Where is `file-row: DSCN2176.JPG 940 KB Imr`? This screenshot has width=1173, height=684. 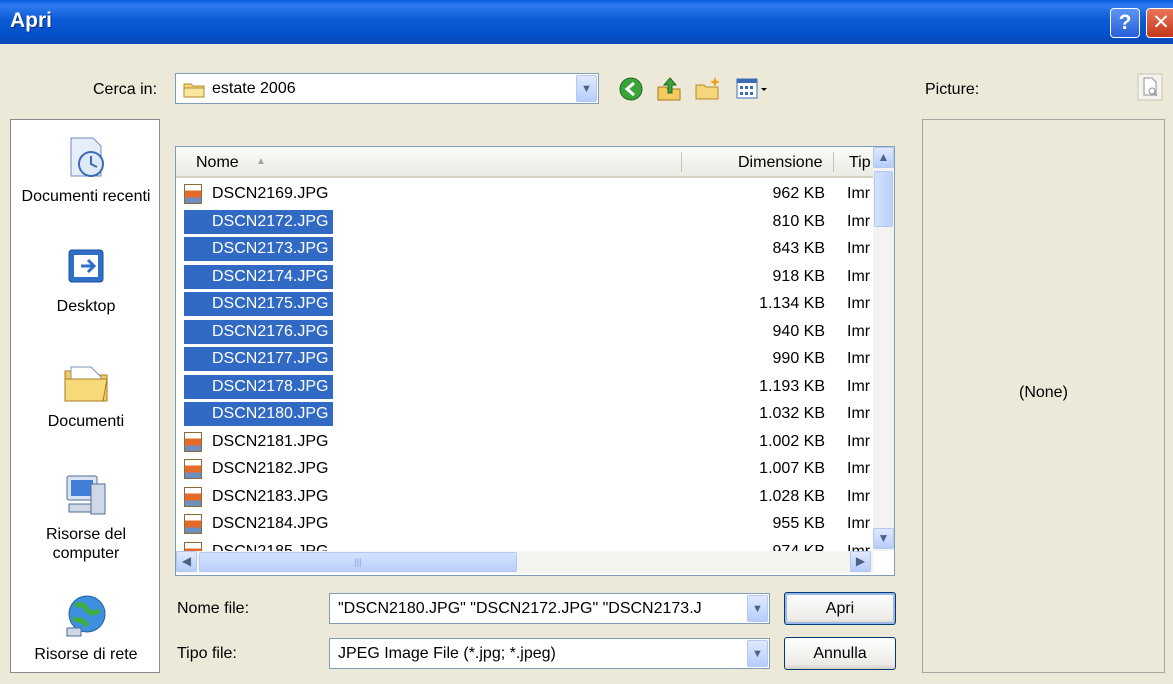
file-row: DSCN2176.JPG 940 KB Imr is located at coordinates (524, 332).